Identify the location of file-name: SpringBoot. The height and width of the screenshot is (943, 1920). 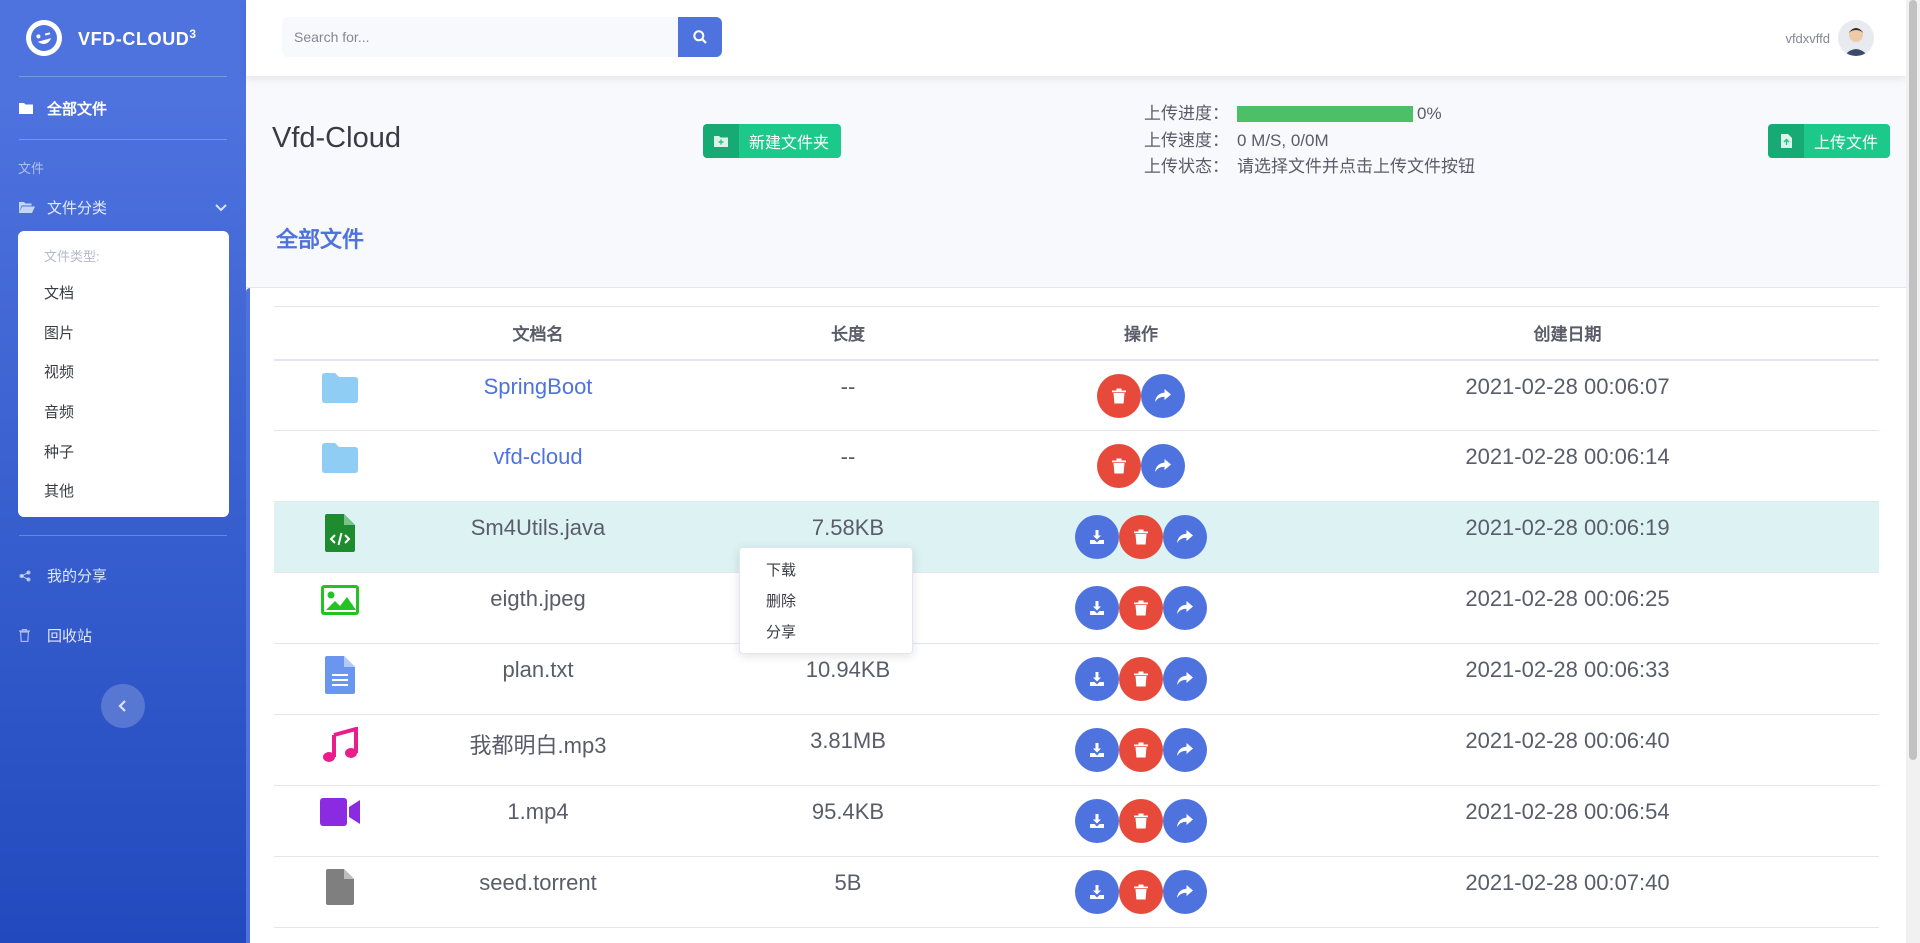
(538, 395).